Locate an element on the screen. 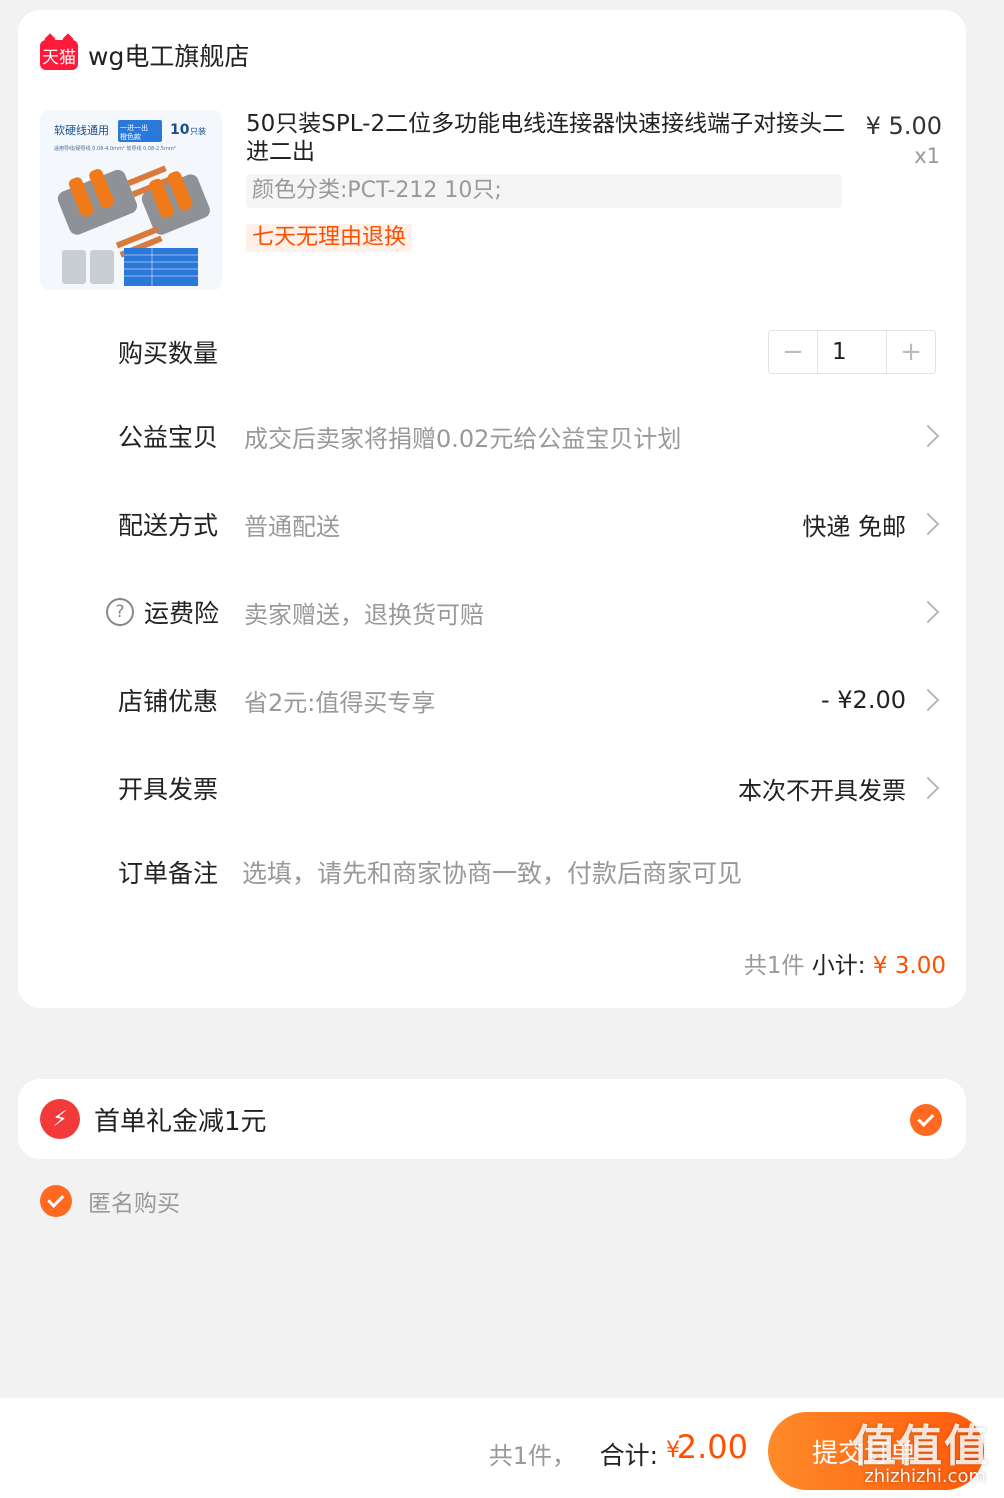  insurance-desc: 卖家赠送，退换货可赔 is located at coordinates (364, 614).